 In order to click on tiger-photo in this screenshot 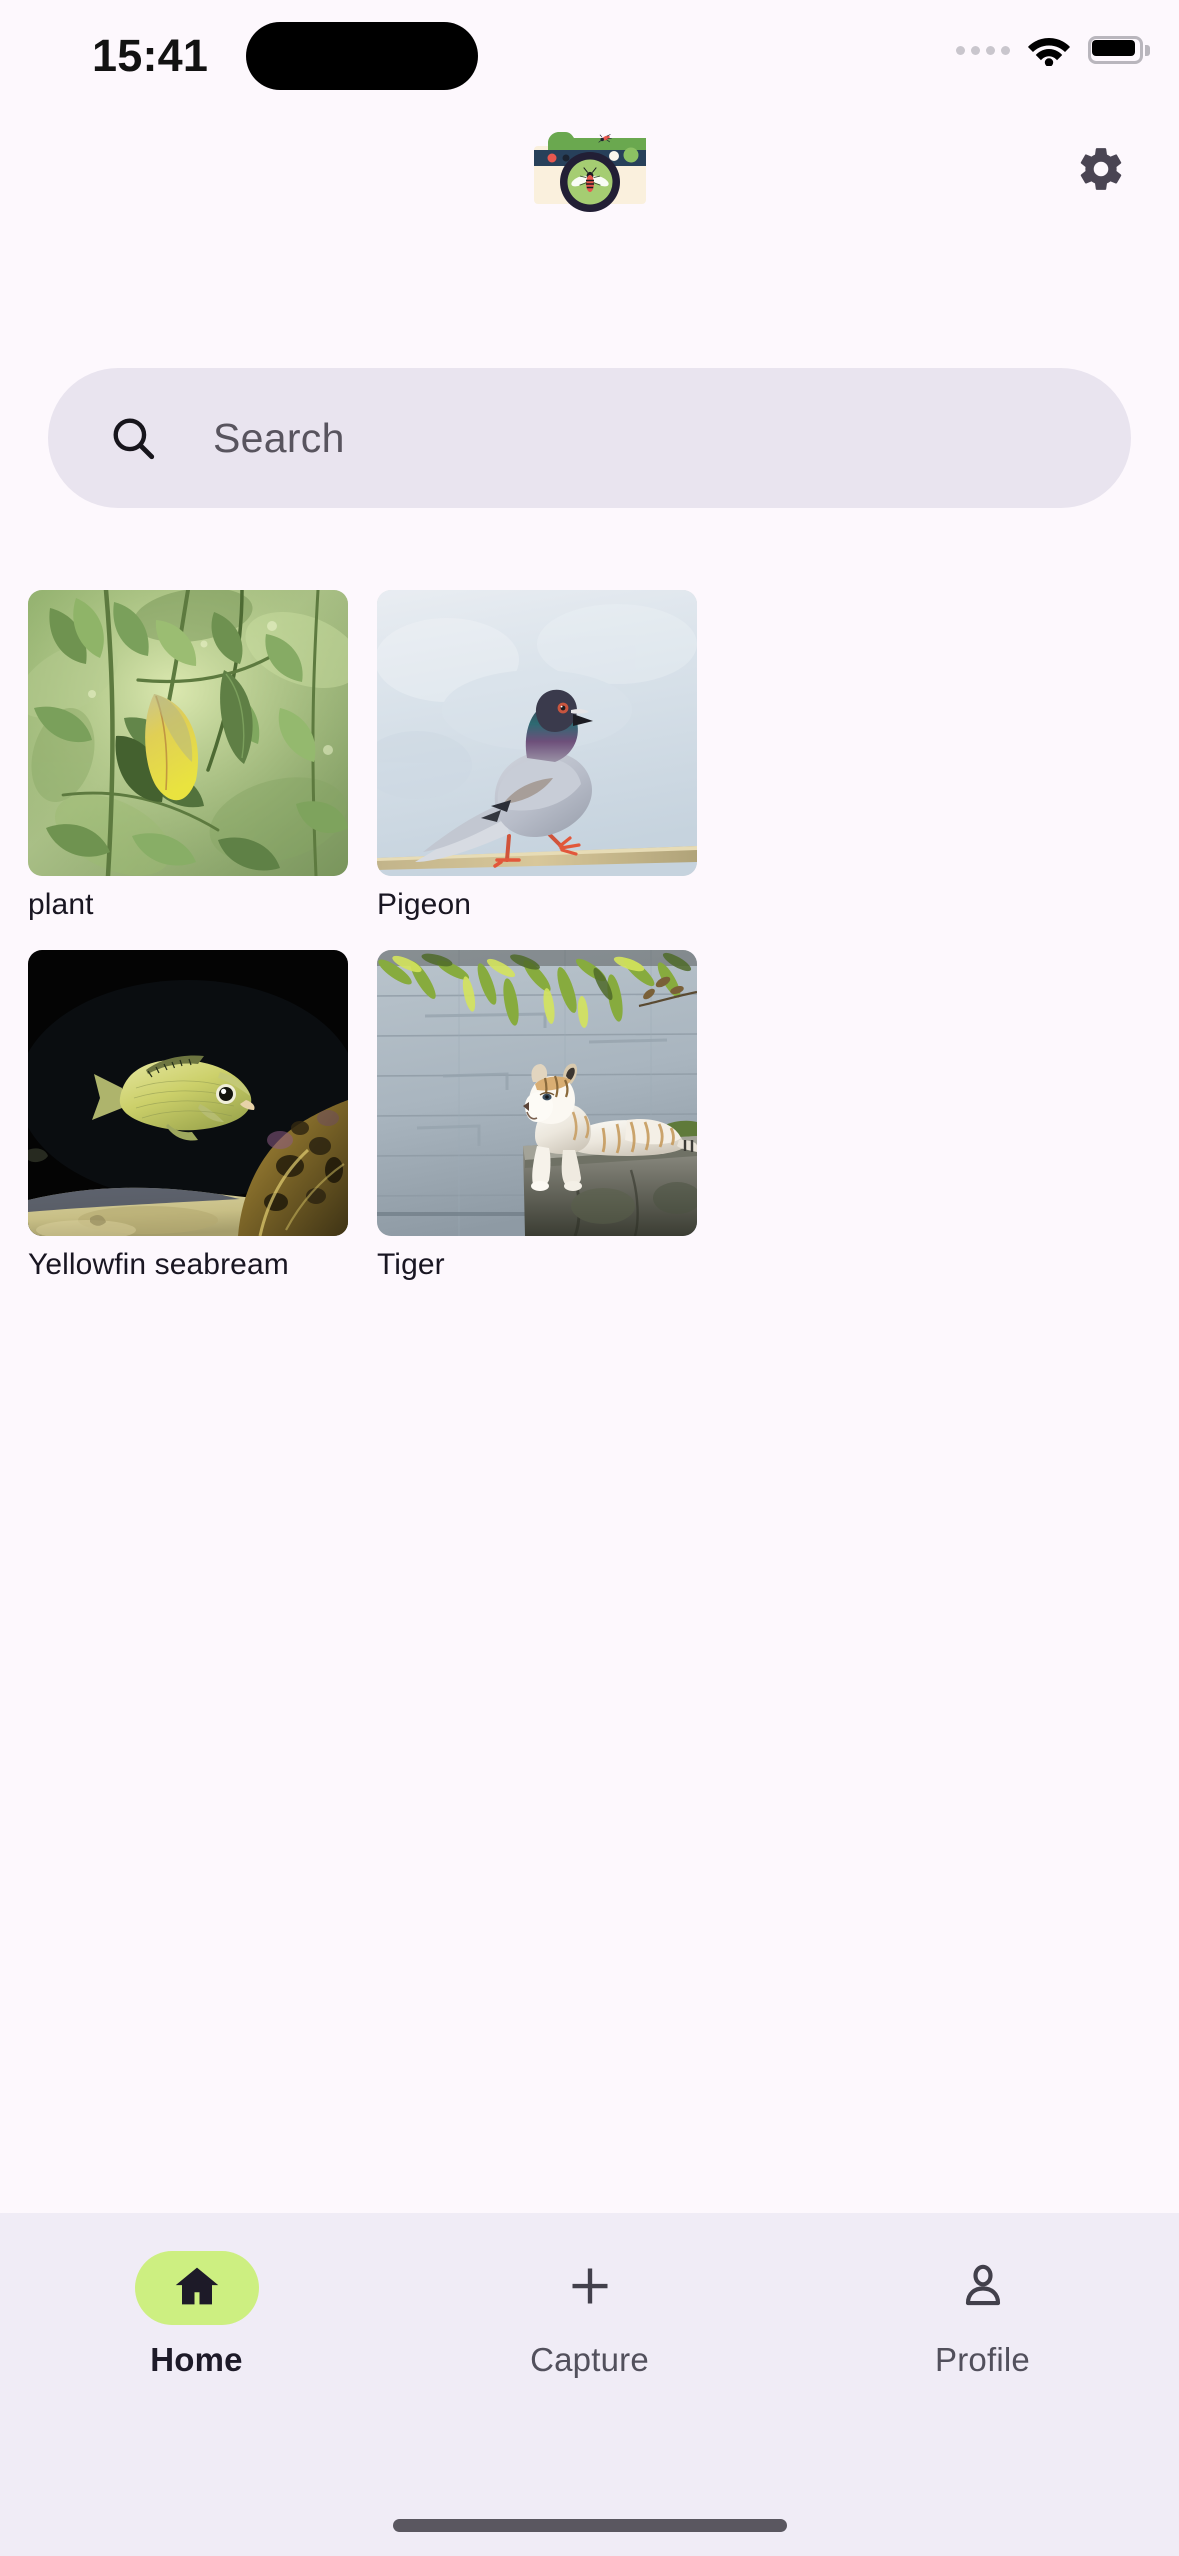, I will do `click(537, 1093)`.